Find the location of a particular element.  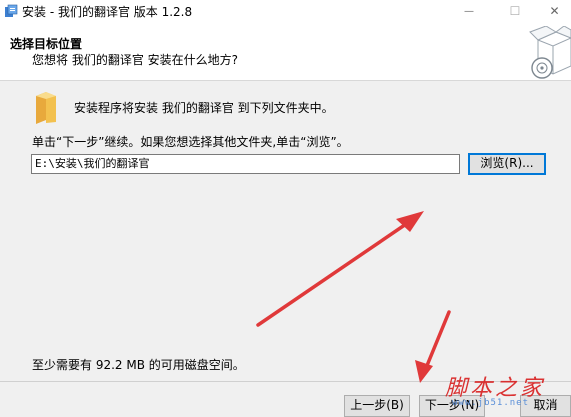

close-icon: ✕ is located at coordinates (554, 11).